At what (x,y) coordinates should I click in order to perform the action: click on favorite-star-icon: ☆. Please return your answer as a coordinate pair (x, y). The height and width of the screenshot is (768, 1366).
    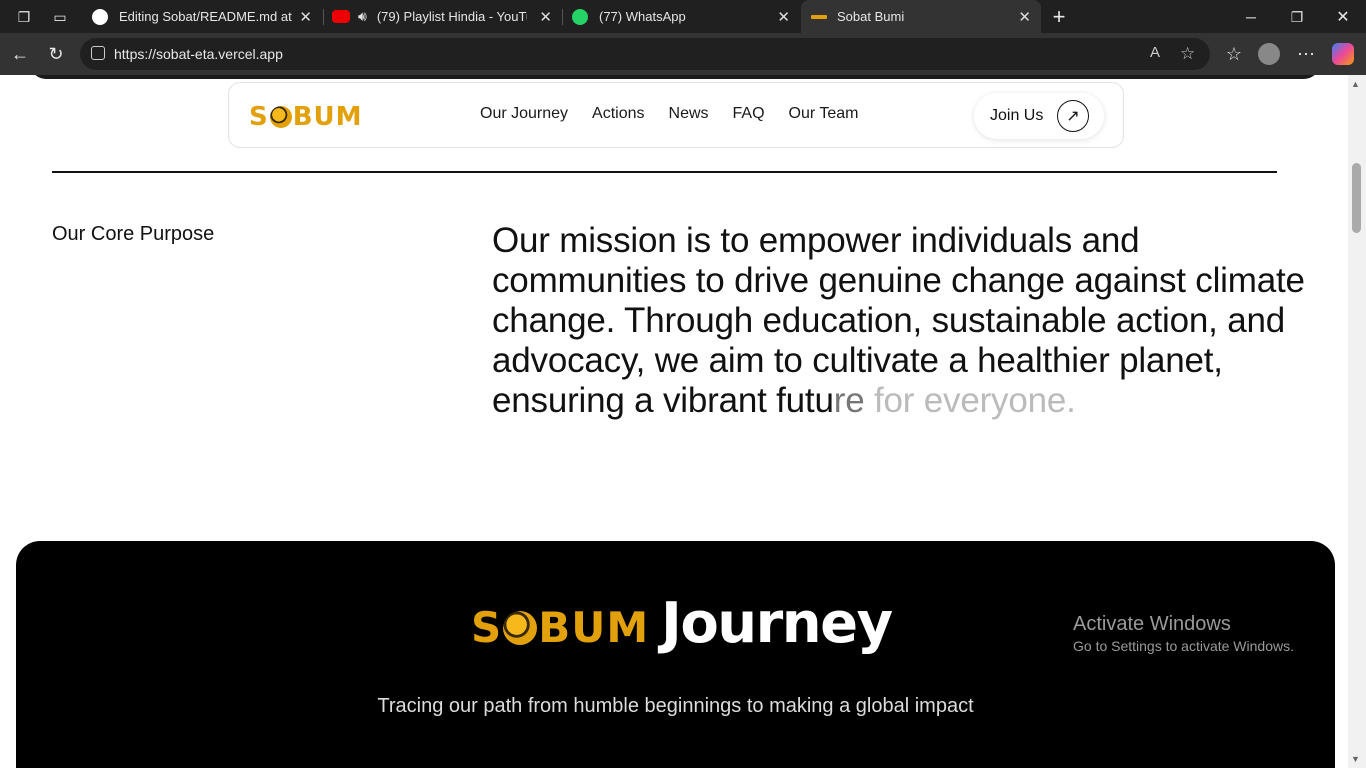
    Looking at the image, I should click on (1187, 54).